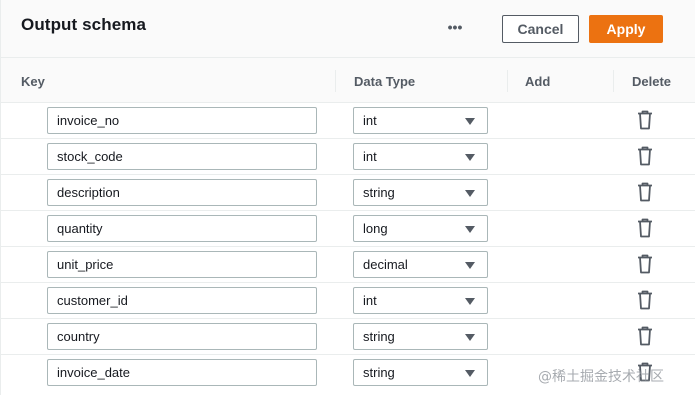 The image size is (695, 395). I want to click on data-type-value: decimal, so click(385, 264).